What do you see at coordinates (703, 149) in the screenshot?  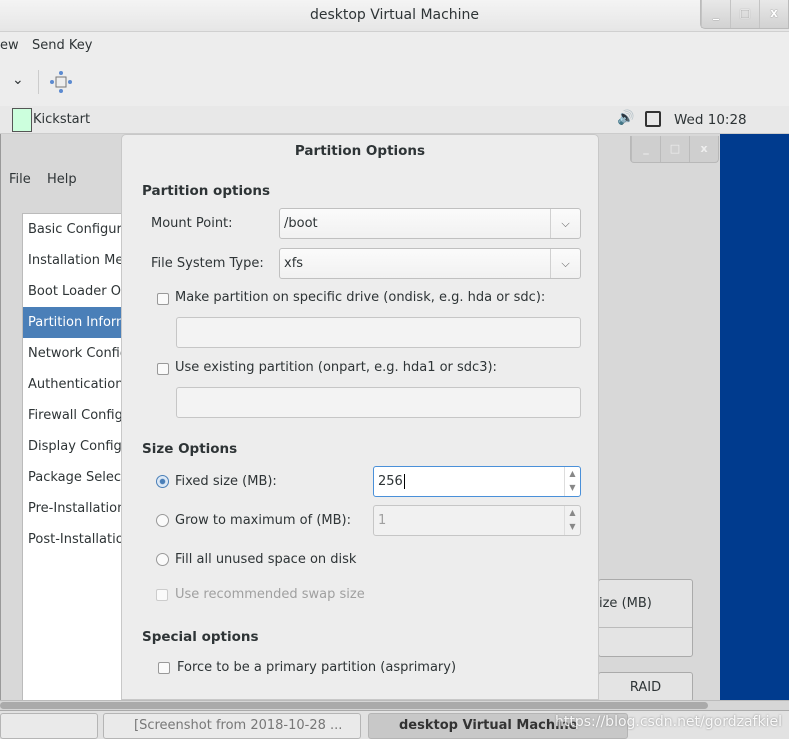 I see `ks-close-button: x` at bounding box center [703, 149].